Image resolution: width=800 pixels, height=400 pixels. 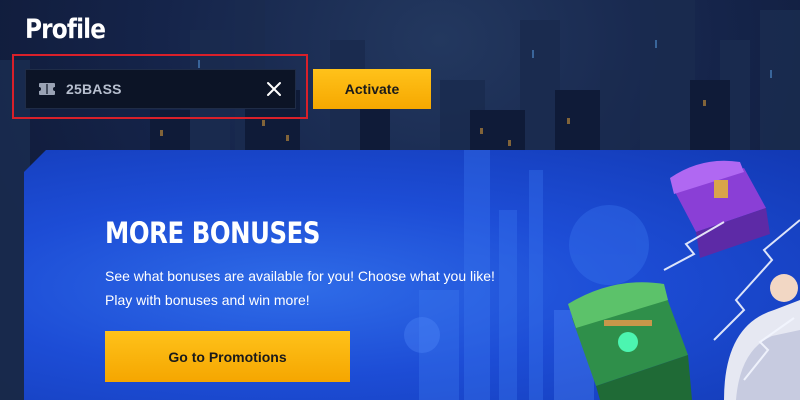 I want to click on promo-code-field: 25BASS, so click(x=160, y=89).